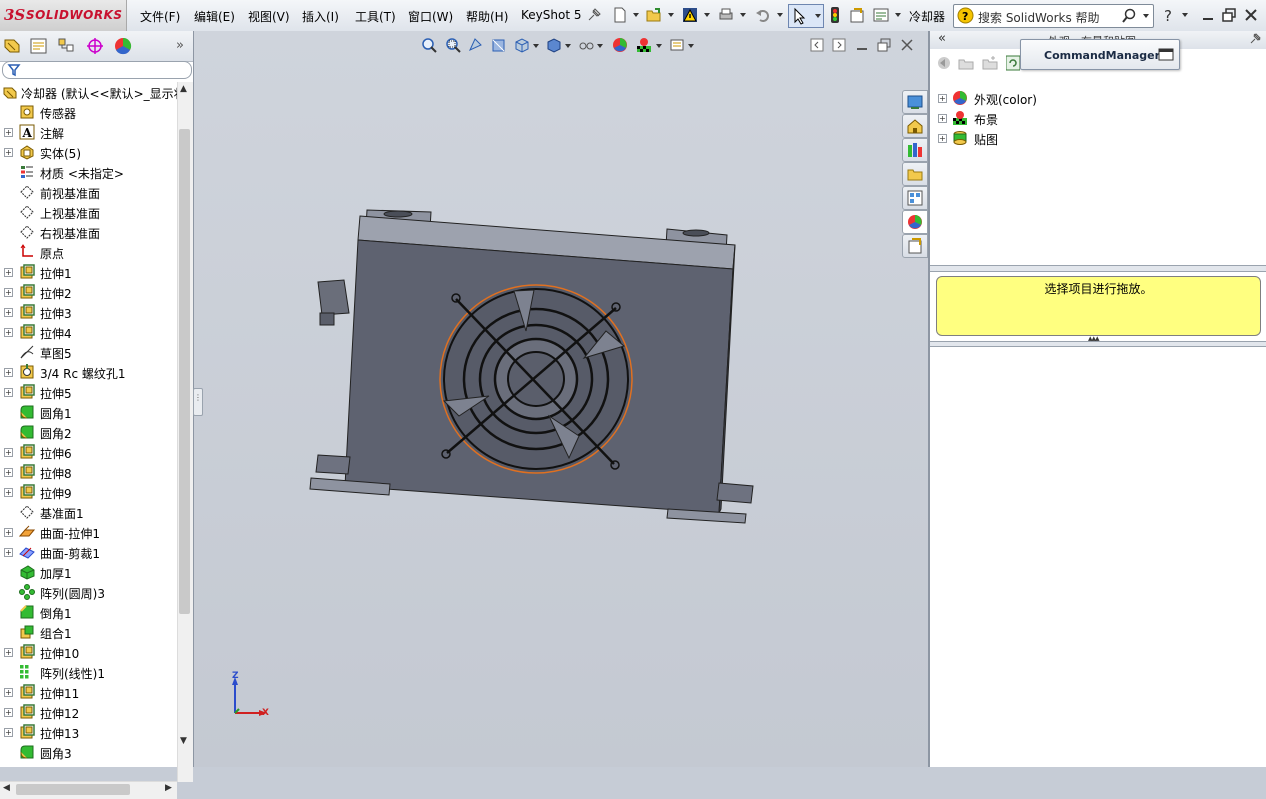 This screenshot has height=799, width=1266. Describe the element at coordinates (63, 15) in the screenshot. I see `solidworks-logo: 3S SOLIDWORKS` at that location.